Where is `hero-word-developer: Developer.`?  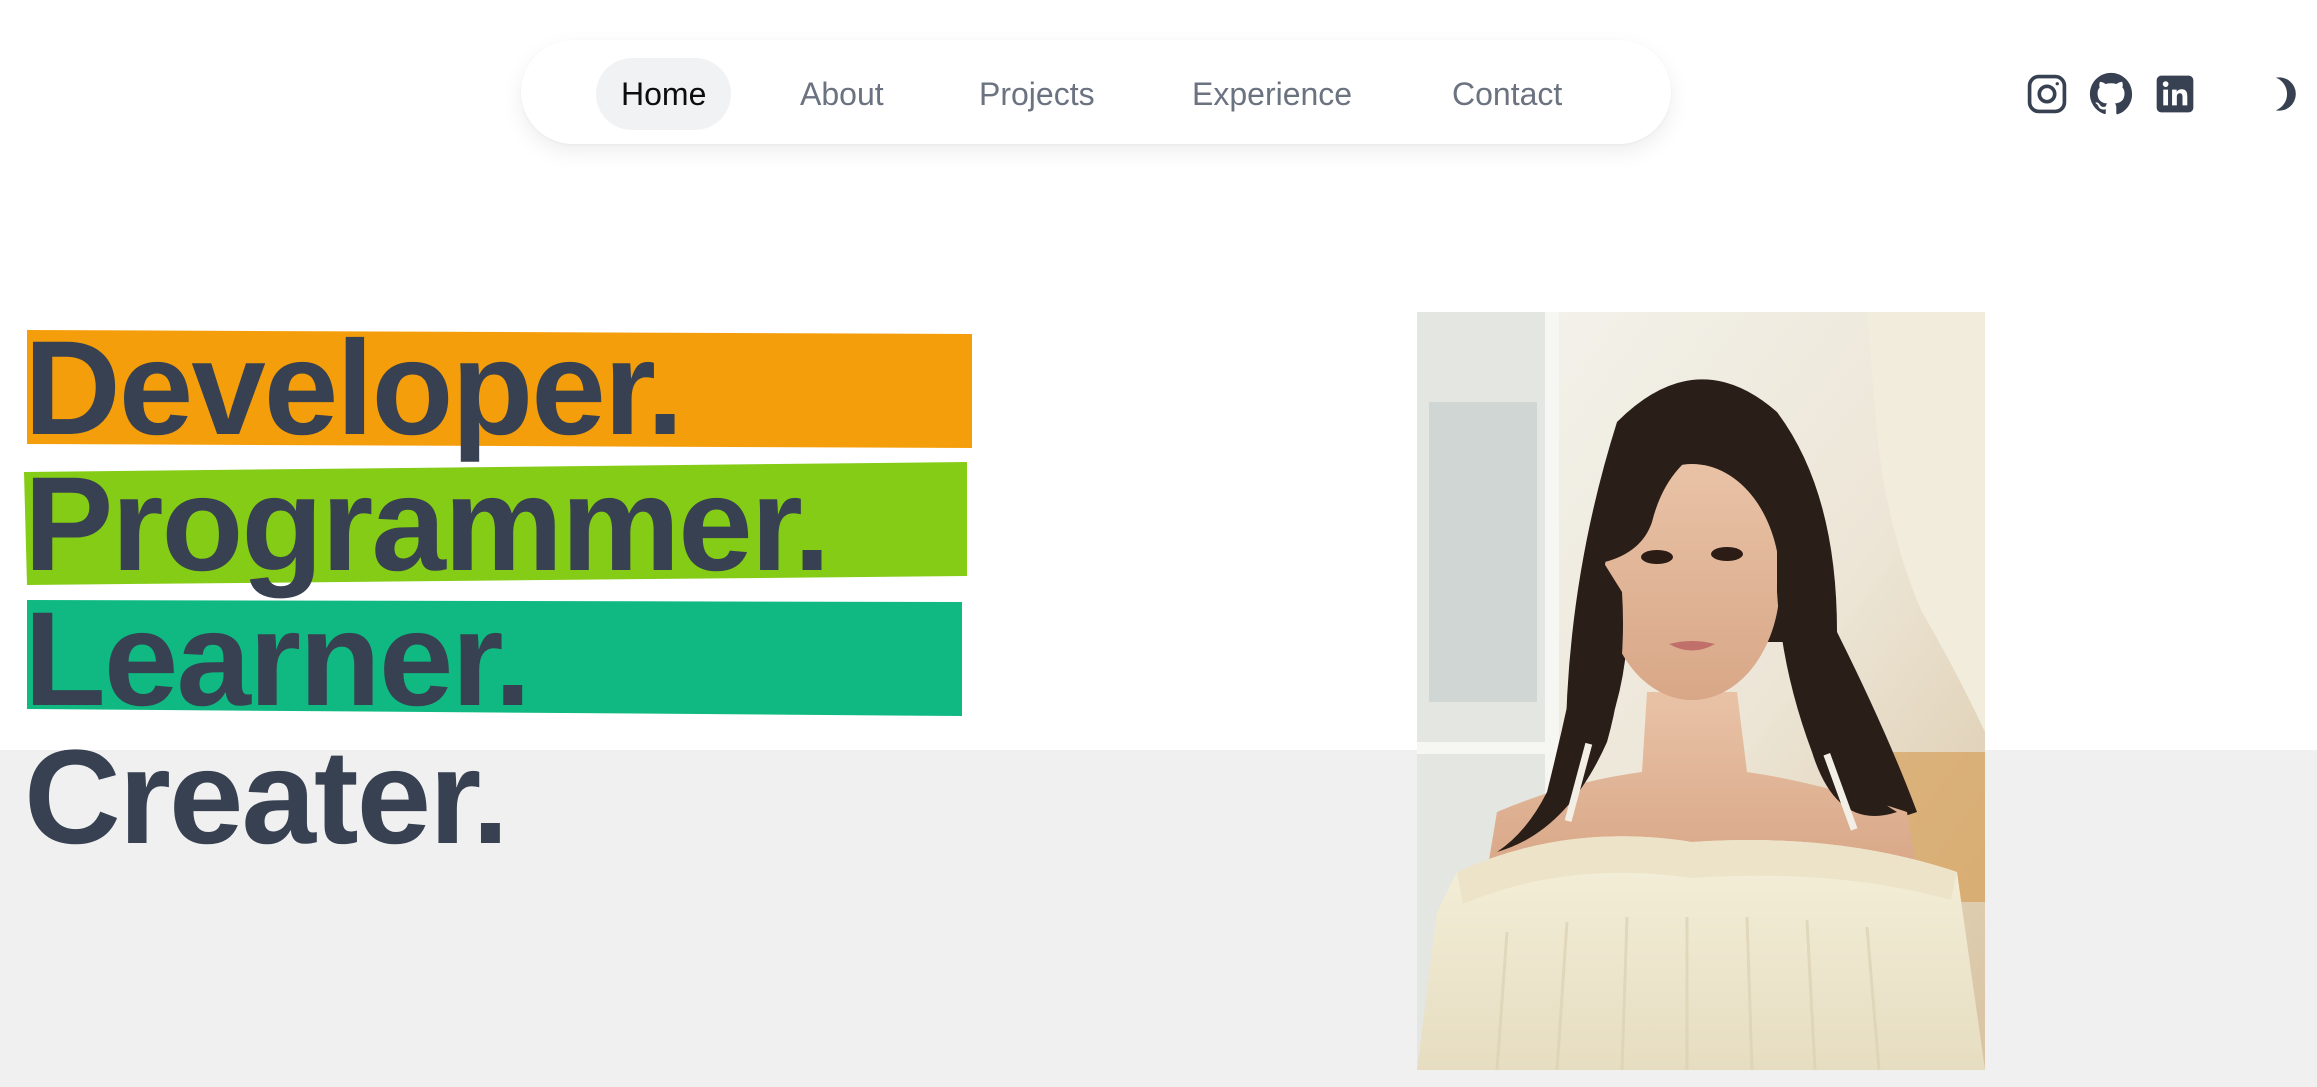
hero-word-developer: Developer. is located at coordinates (354, 388).